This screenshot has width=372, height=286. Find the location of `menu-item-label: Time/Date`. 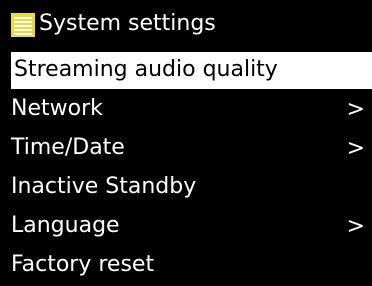

menu-item-label: Time/Date is located at coordinates (68, 147).